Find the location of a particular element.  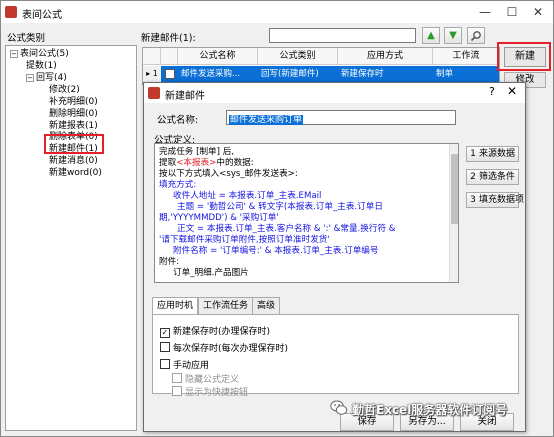

definition-line: 订单_明细.产品图片 is located at coordinates (211, 273).